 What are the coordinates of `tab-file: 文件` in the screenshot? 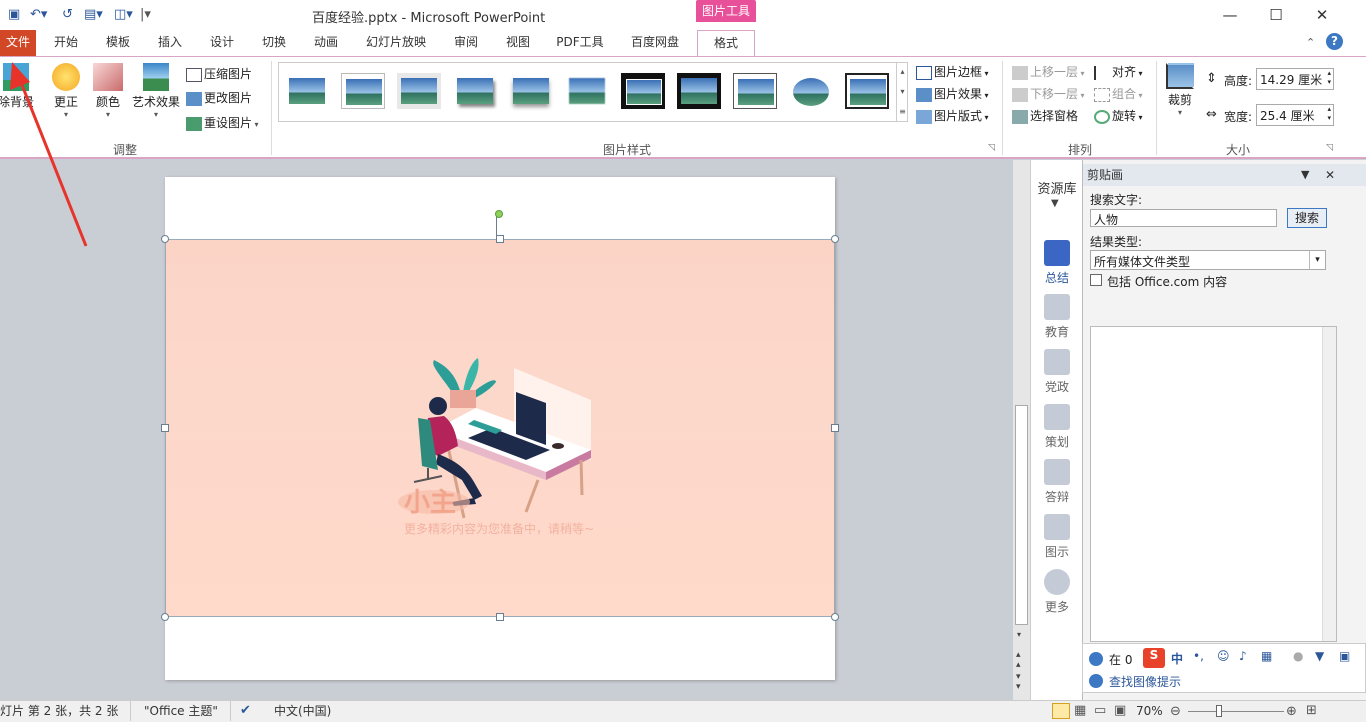 It's located at (18, 43).